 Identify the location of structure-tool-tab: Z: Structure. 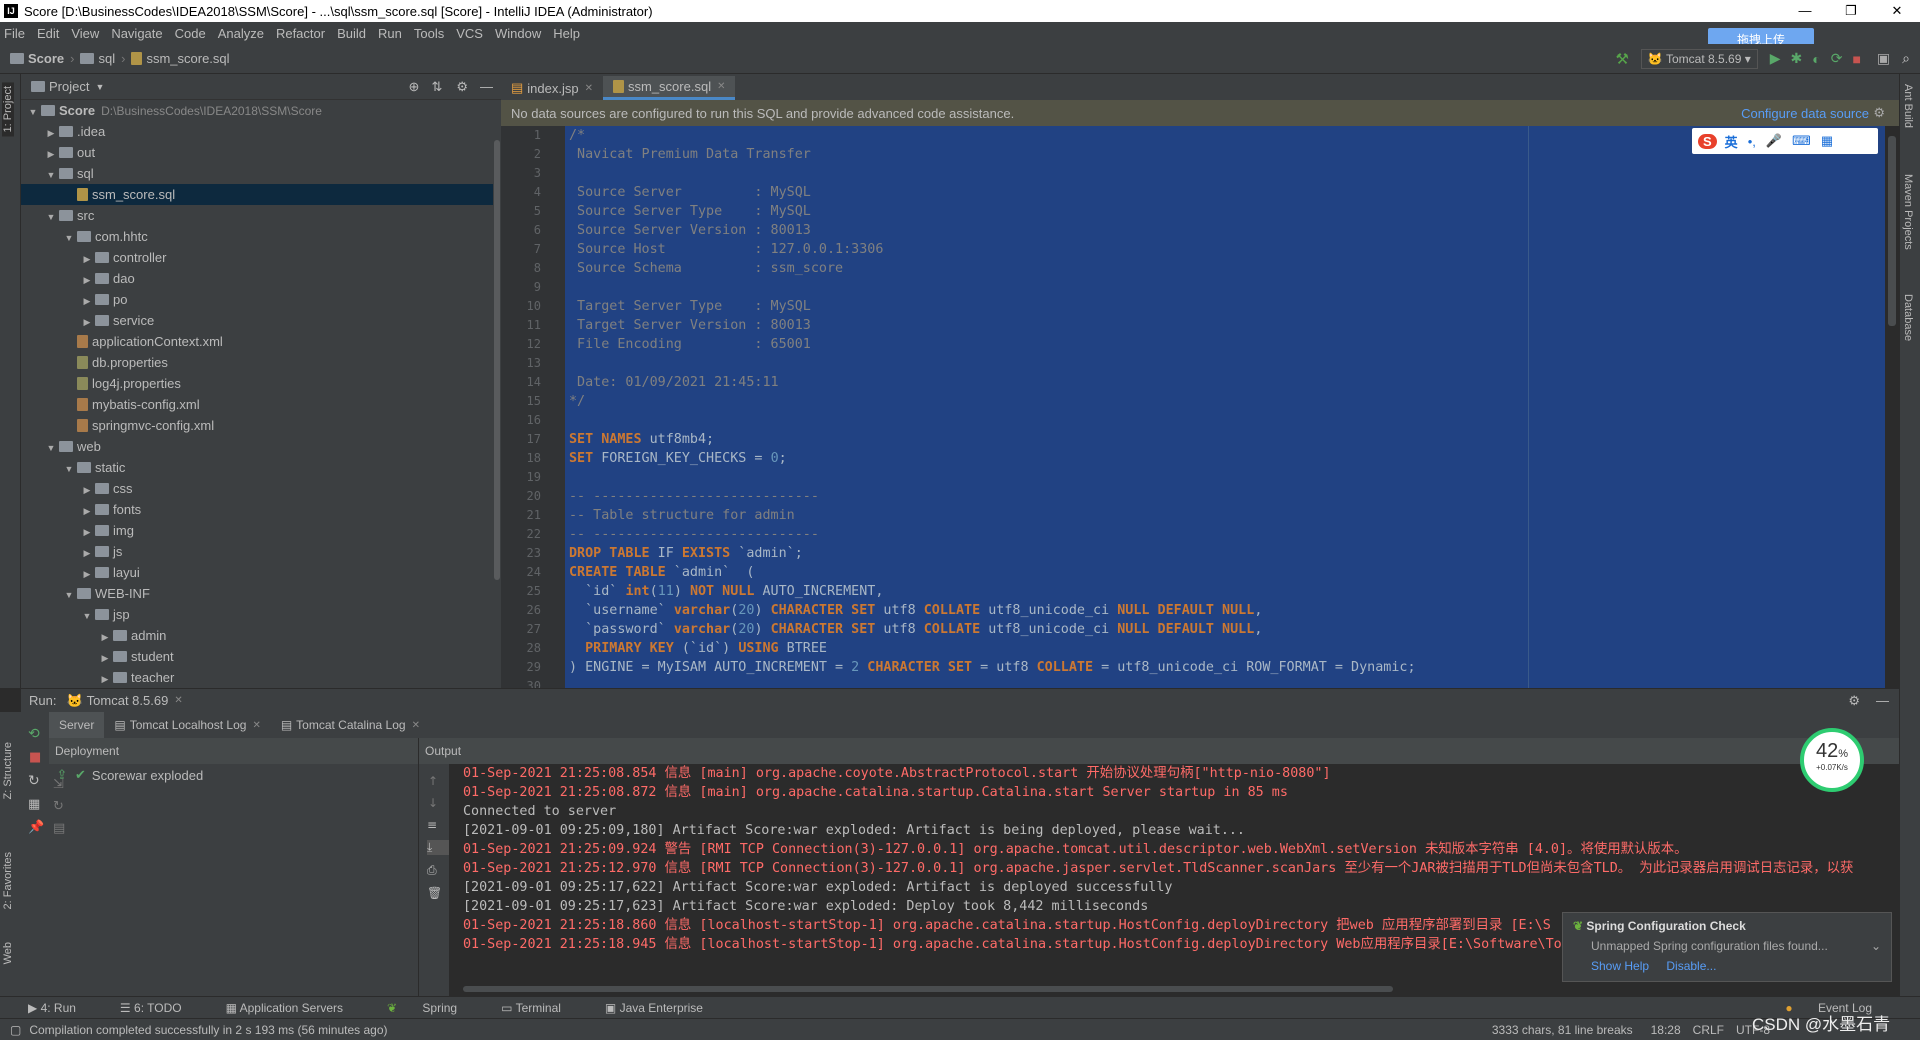
(8, 770).